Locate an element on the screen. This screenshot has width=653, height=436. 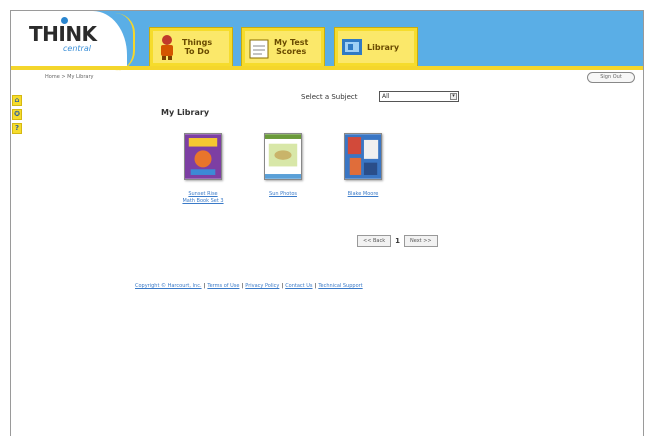
tab-my-test-scores: My Test Scores is located at coordinates (283, 48).